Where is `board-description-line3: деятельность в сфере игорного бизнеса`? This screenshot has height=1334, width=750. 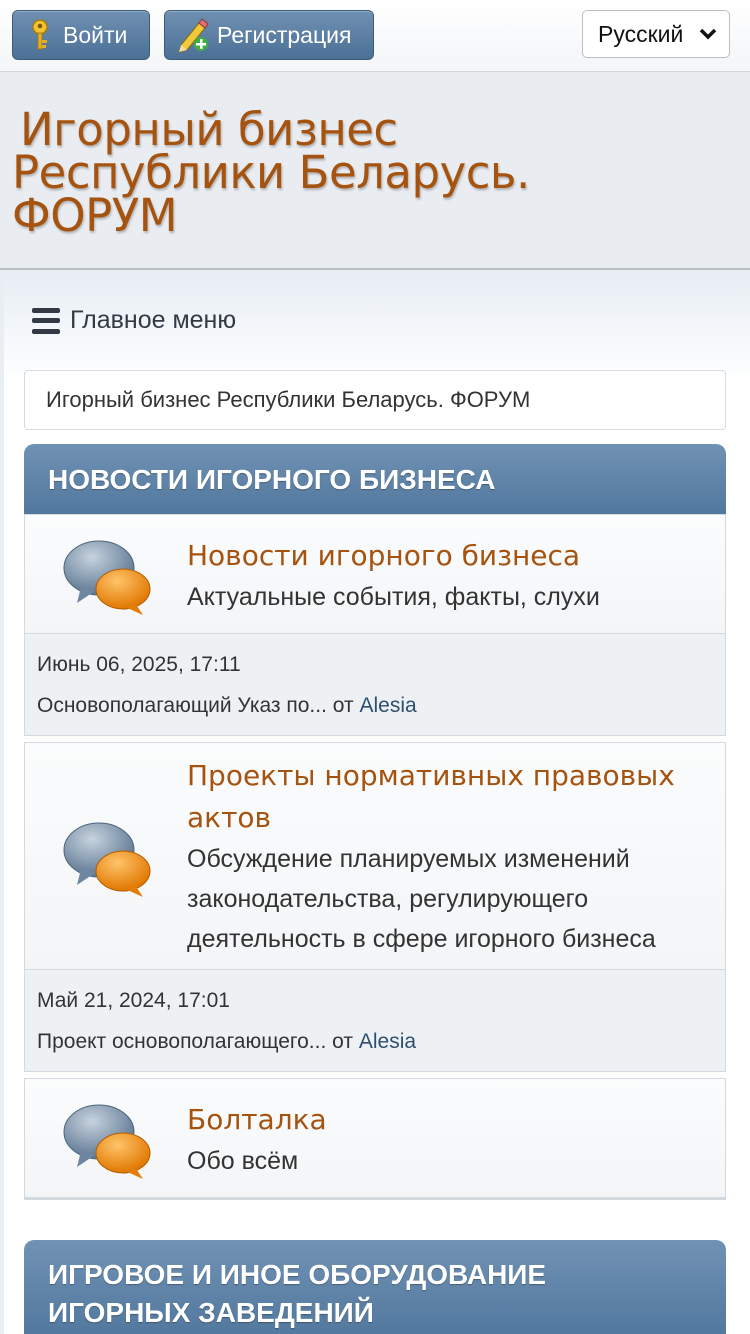
board-description-line3: деятельность в сфере игорного бизнеса is located at coordinates (421, 939).